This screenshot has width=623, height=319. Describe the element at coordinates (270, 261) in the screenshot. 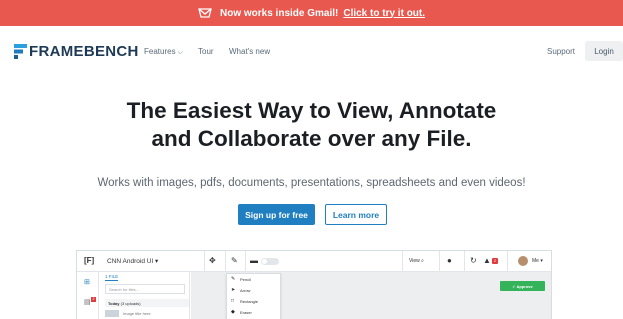

I see `annotation-toggle` at that location.